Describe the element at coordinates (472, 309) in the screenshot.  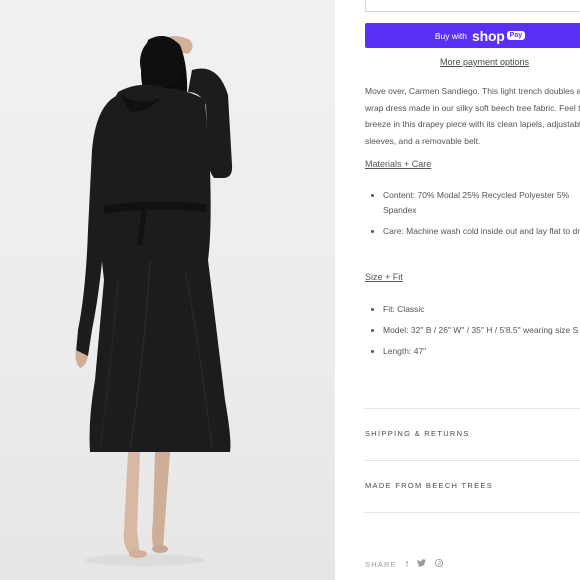
I see `list-item: Fit: Classic` at that location.